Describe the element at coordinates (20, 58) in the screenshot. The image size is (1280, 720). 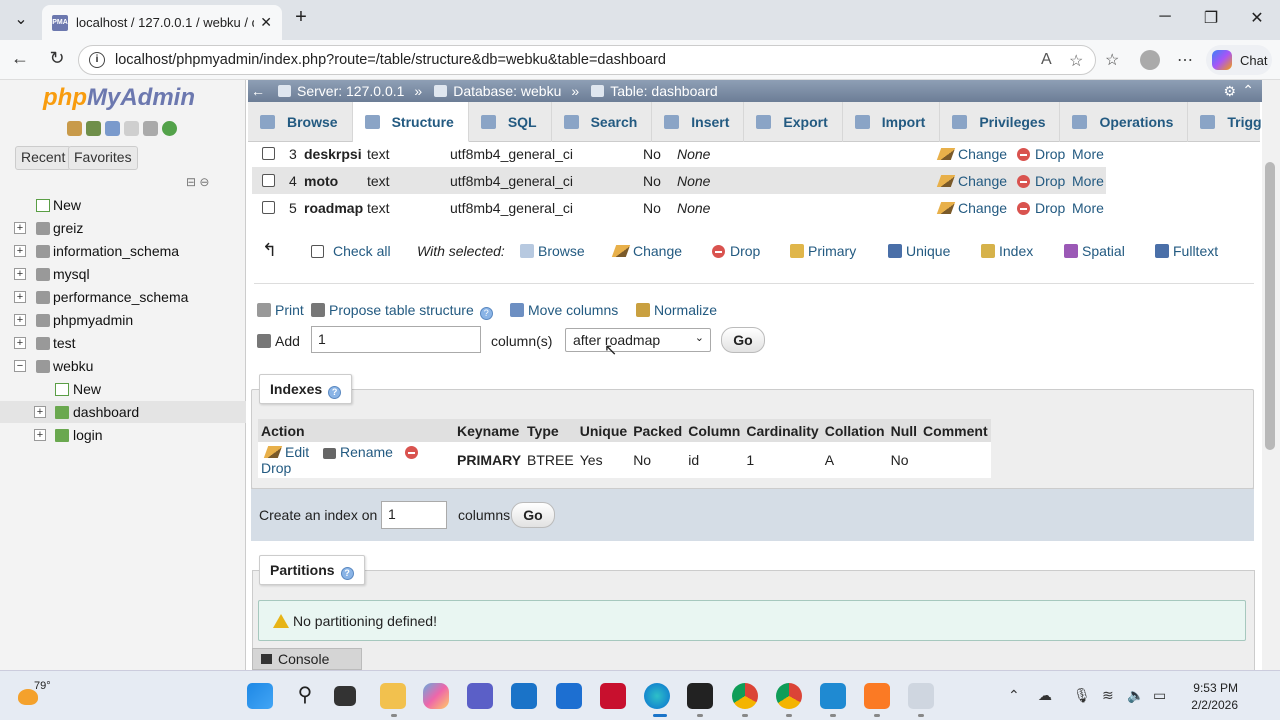
I see `back-arrow-icon: ←` at that location.